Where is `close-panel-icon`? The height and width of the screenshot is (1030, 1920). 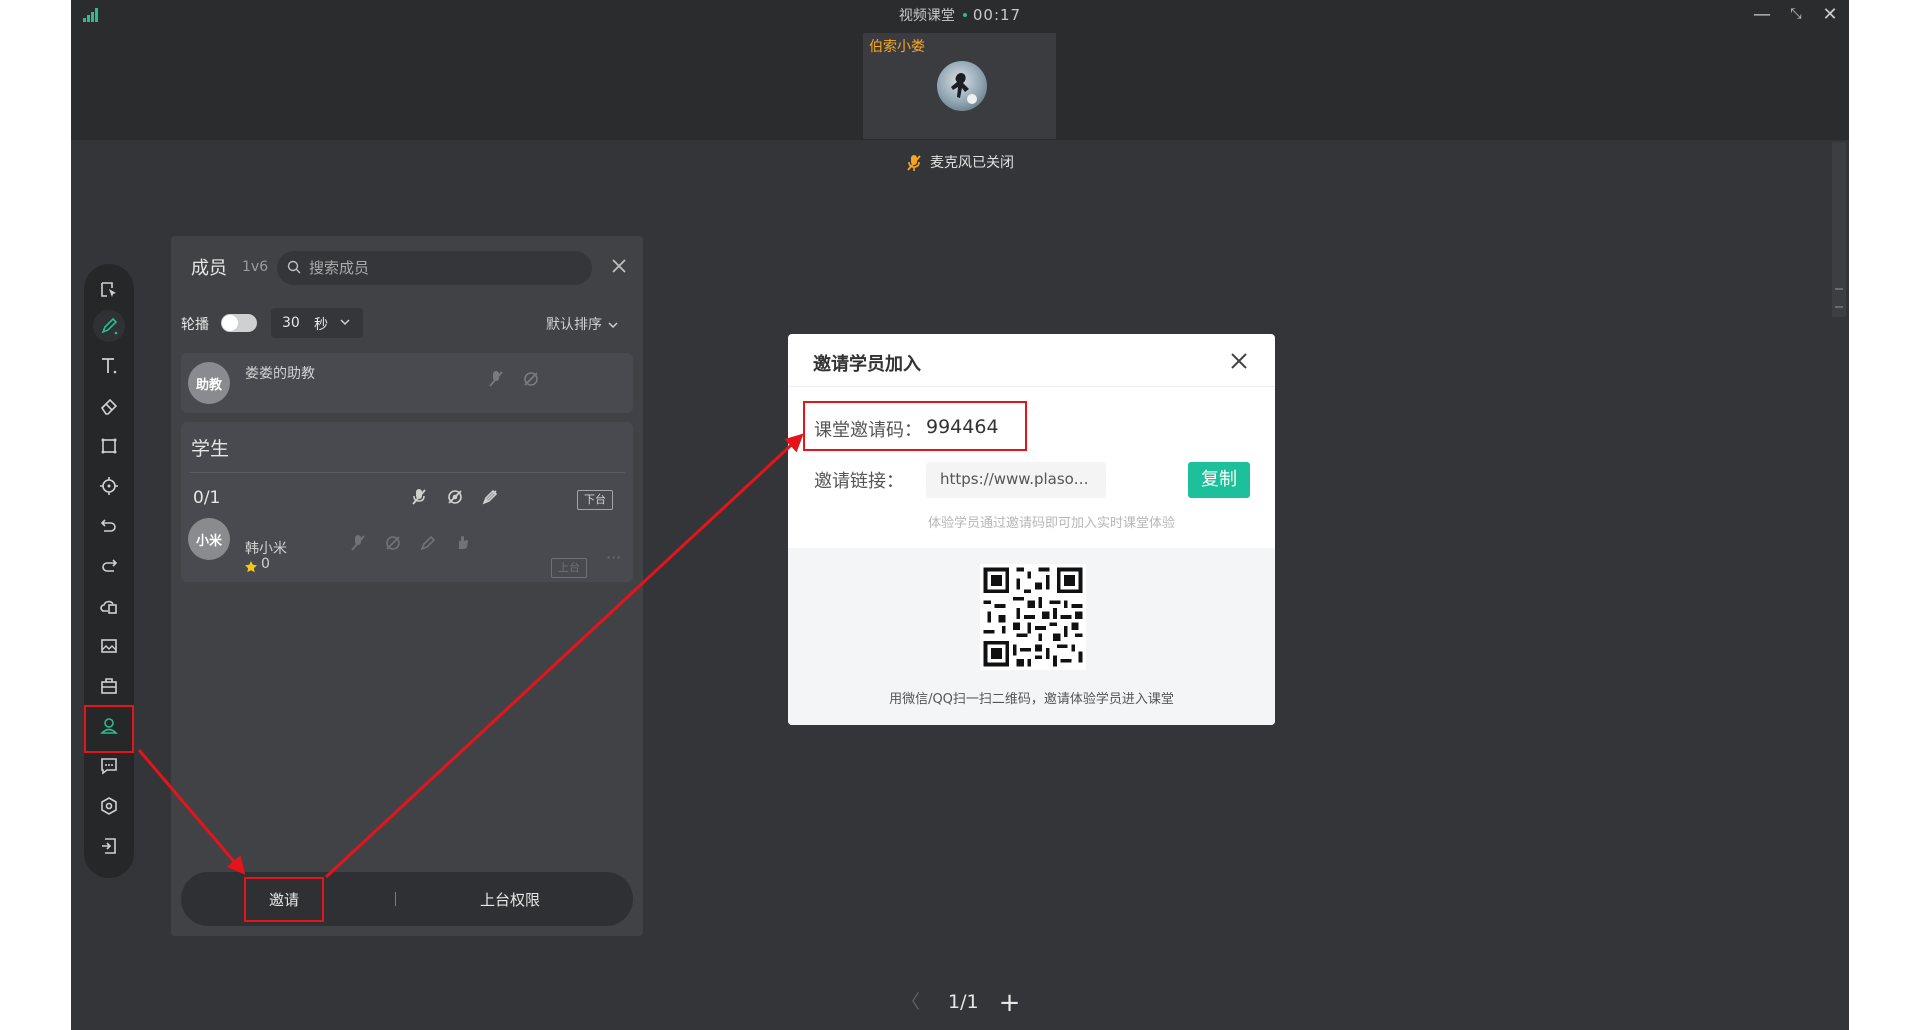
close-panel-icon is located at coordinates (619, 266).